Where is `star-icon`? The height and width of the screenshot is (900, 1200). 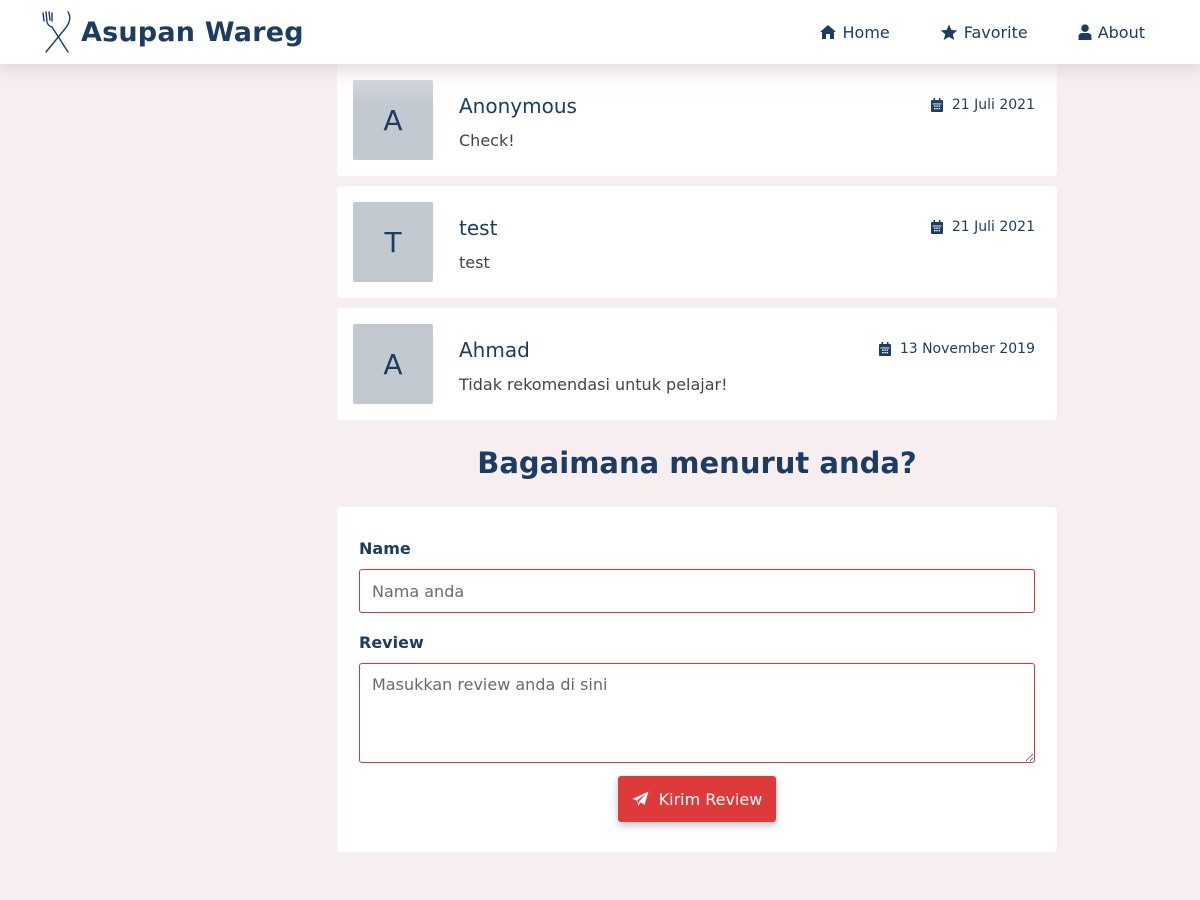 star-icon is located at coordinates (949, 32).